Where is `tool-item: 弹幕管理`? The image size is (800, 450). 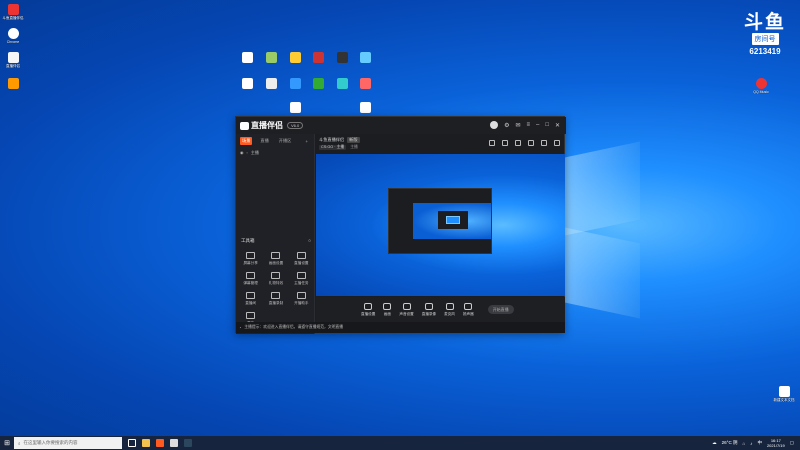 tool-item: 弹幕管理 is located at coordinates (250, 279).